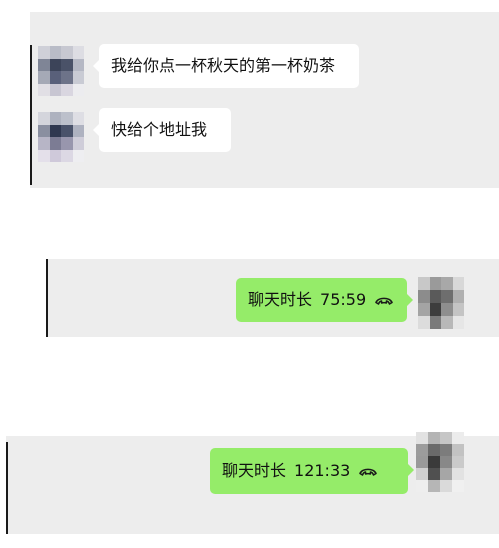  I want to click on call-duration: 121:33, so click(322, 470).